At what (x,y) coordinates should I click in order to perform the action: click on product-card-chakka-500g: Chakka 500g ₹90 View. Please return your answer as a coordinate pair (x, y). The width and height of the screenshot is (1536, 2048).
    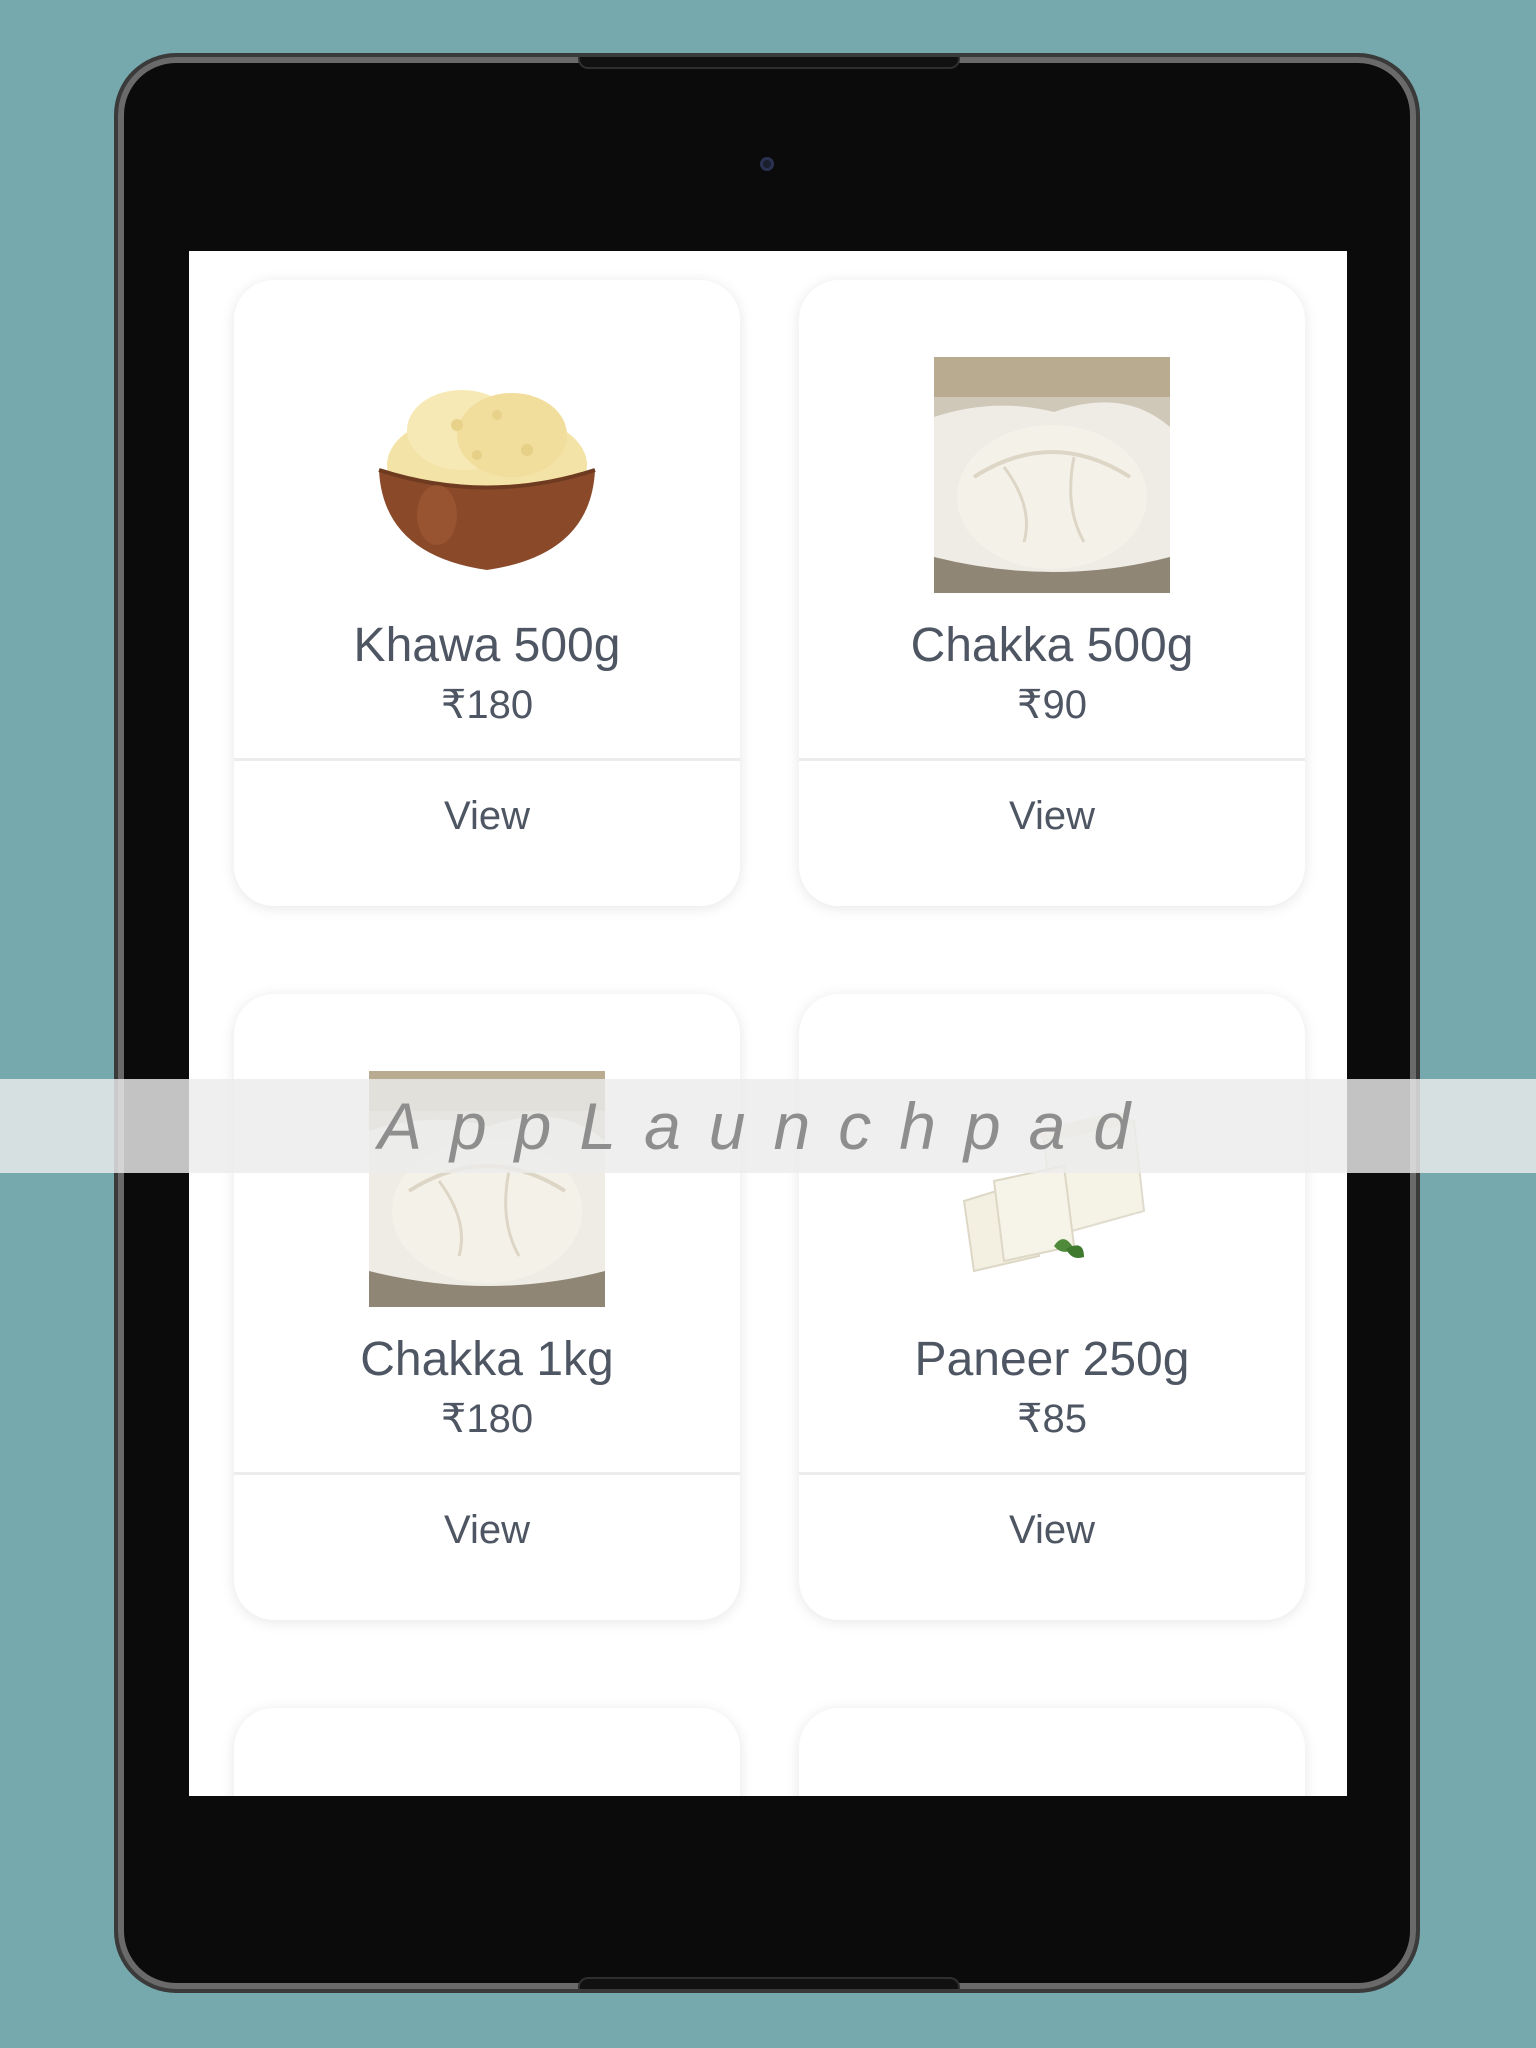
    Looking at the image, I should click on (1052, 593).